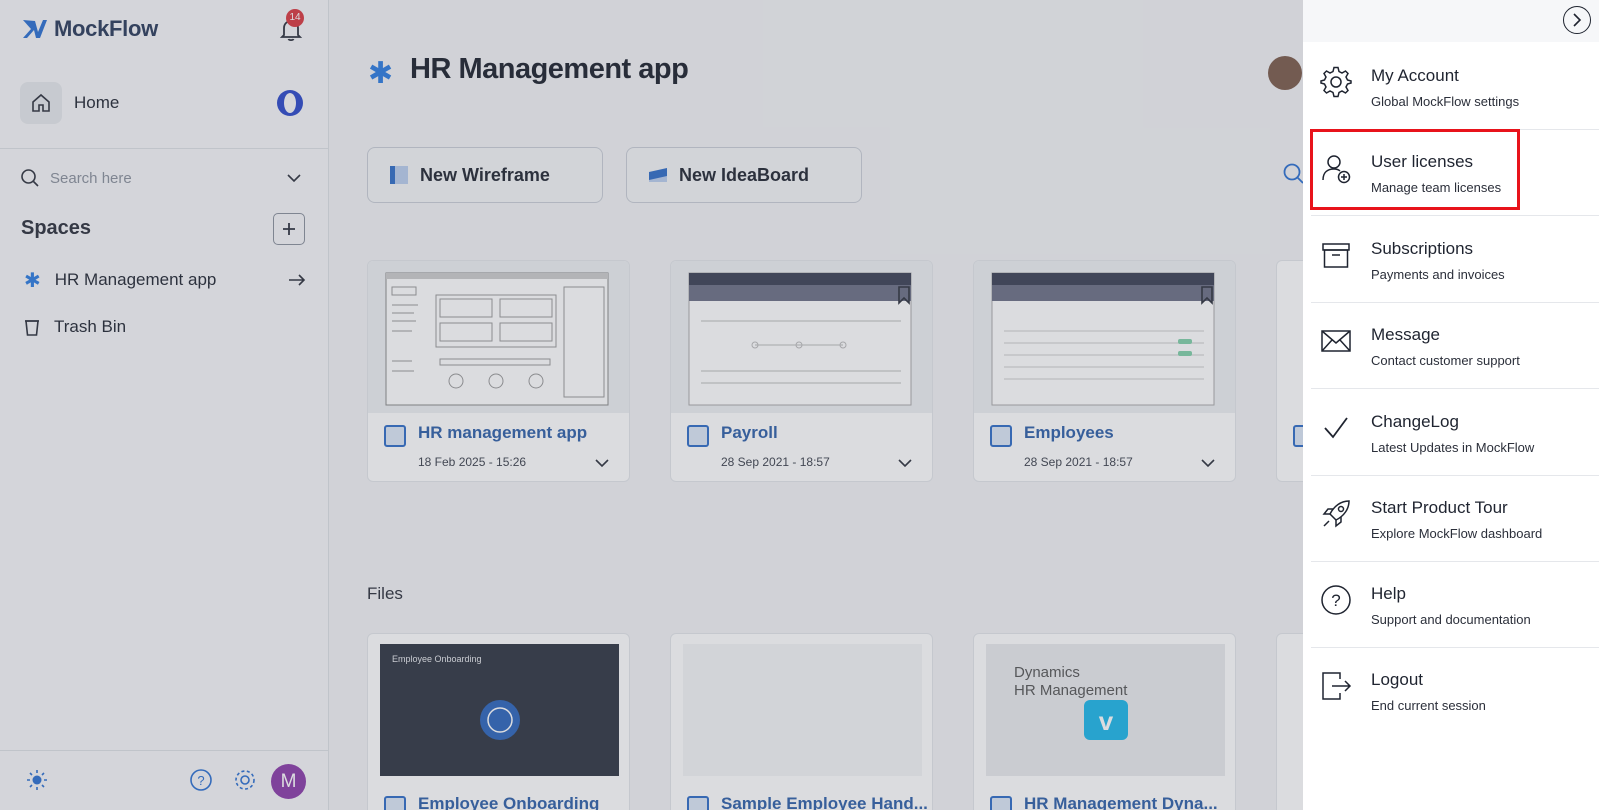 Image resolution: width=1599 pixels, height=810 pixels. I want to click on settings-gear-icon, so click(245, 780).